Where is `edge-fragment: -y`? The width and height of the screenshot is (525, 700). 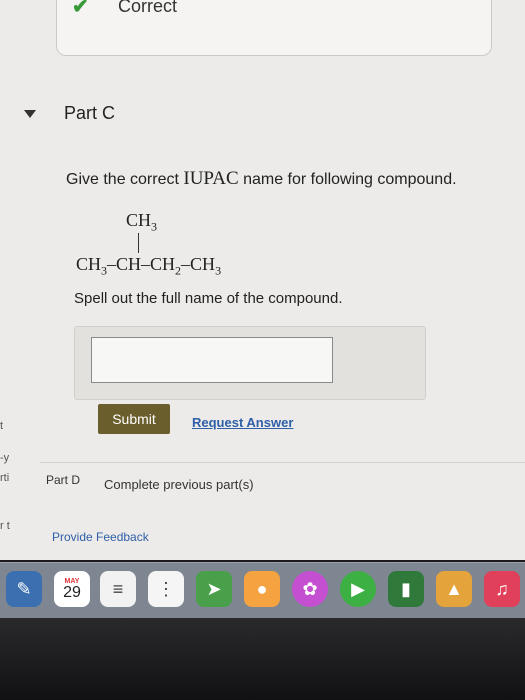 edge-fragment: -y is located at coordinates (5, 458).